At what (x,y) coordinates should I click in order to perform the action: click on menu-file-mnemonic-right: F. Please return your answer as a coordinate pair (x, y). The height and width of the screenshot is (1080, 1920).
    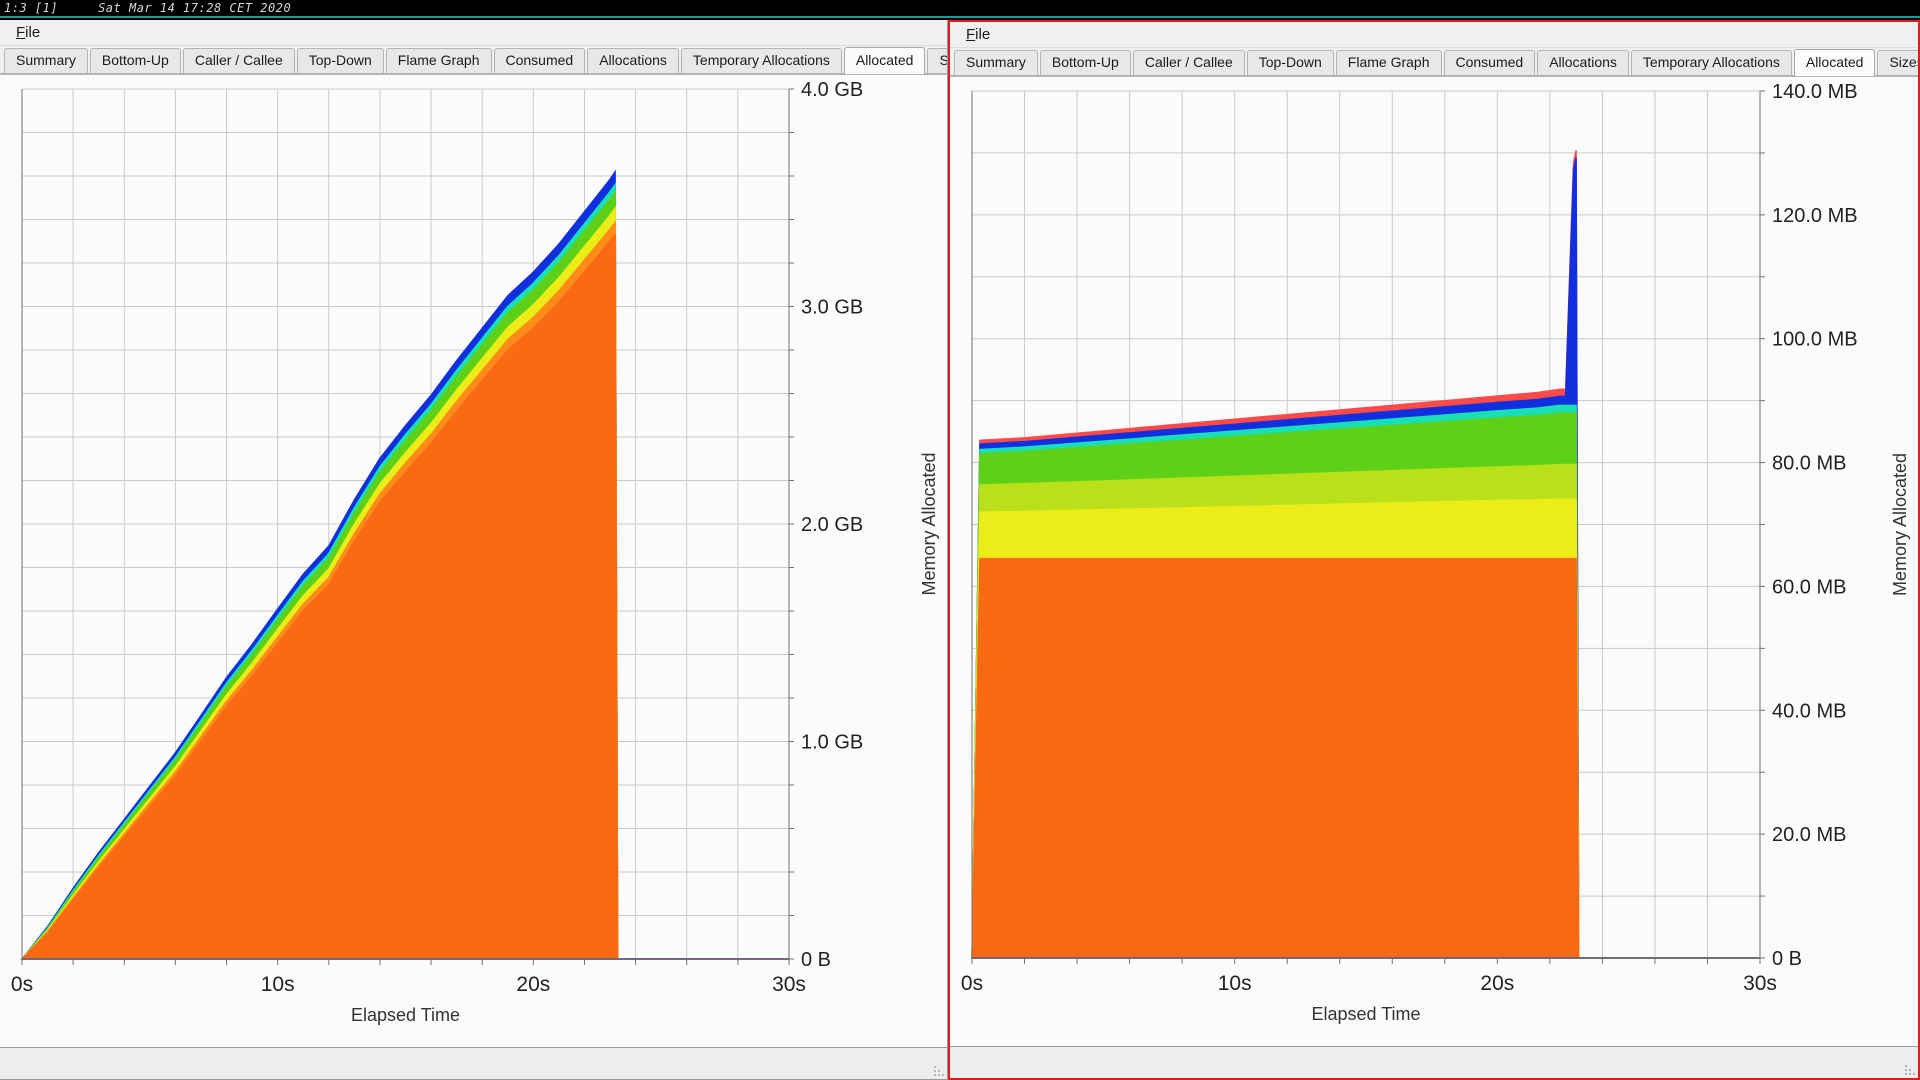
    Looking at the image, I should click on (971, 34).